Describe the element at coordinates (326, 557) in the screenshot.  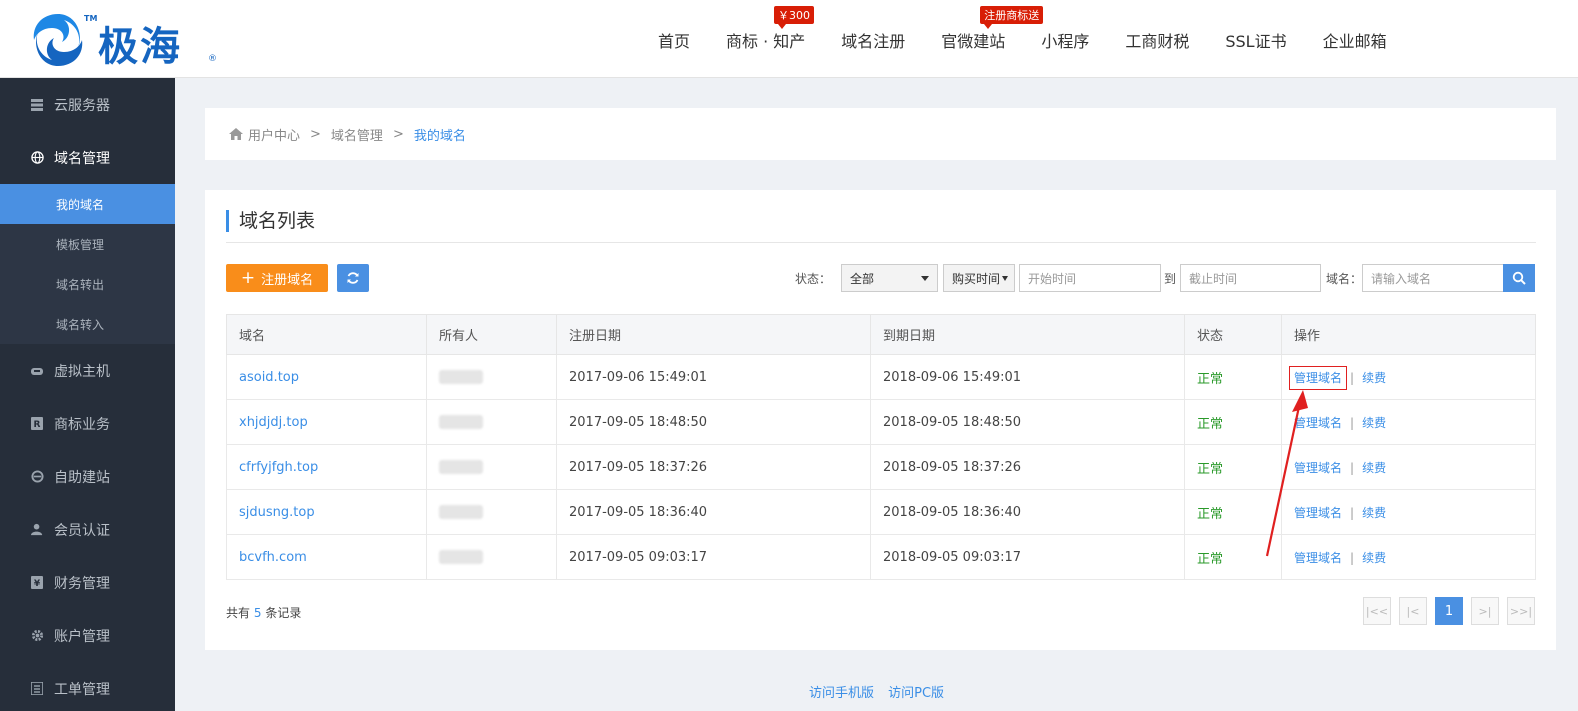
I see `domain-link: bcvfh.com` at that location.